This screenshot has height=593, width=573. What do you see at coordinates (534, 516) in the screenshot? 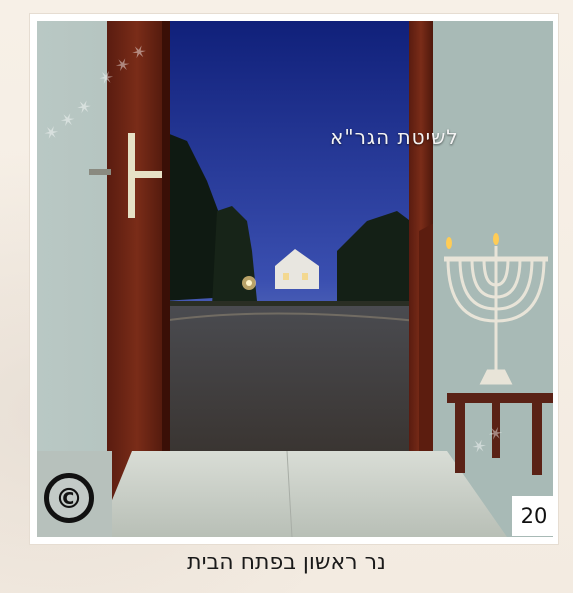
I see `page-number: 20` at bounding box center [534, 516].